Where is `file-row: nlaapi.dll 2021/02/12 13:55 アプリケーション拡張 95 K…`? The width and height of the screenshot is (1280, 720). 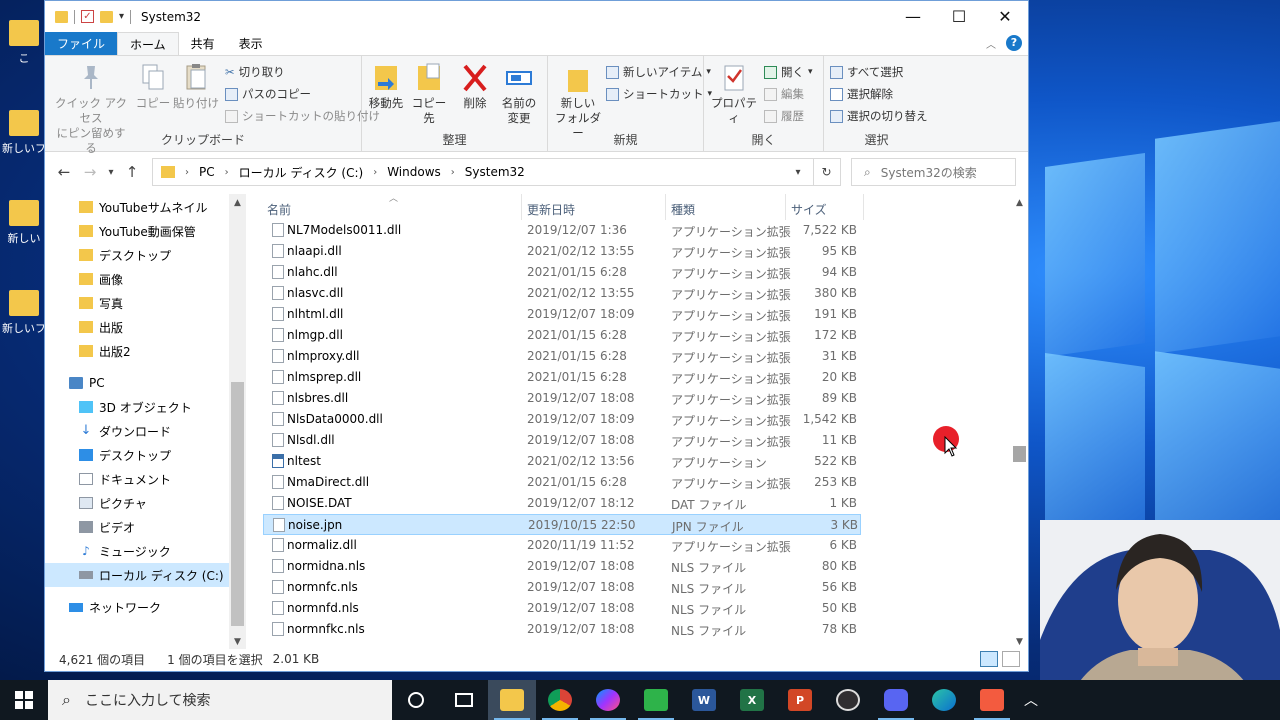
file-row: nlaapi.dll 2021/02/12 13:55 アプリケーション拡張 95 K… is located at coordinates (562, 251).